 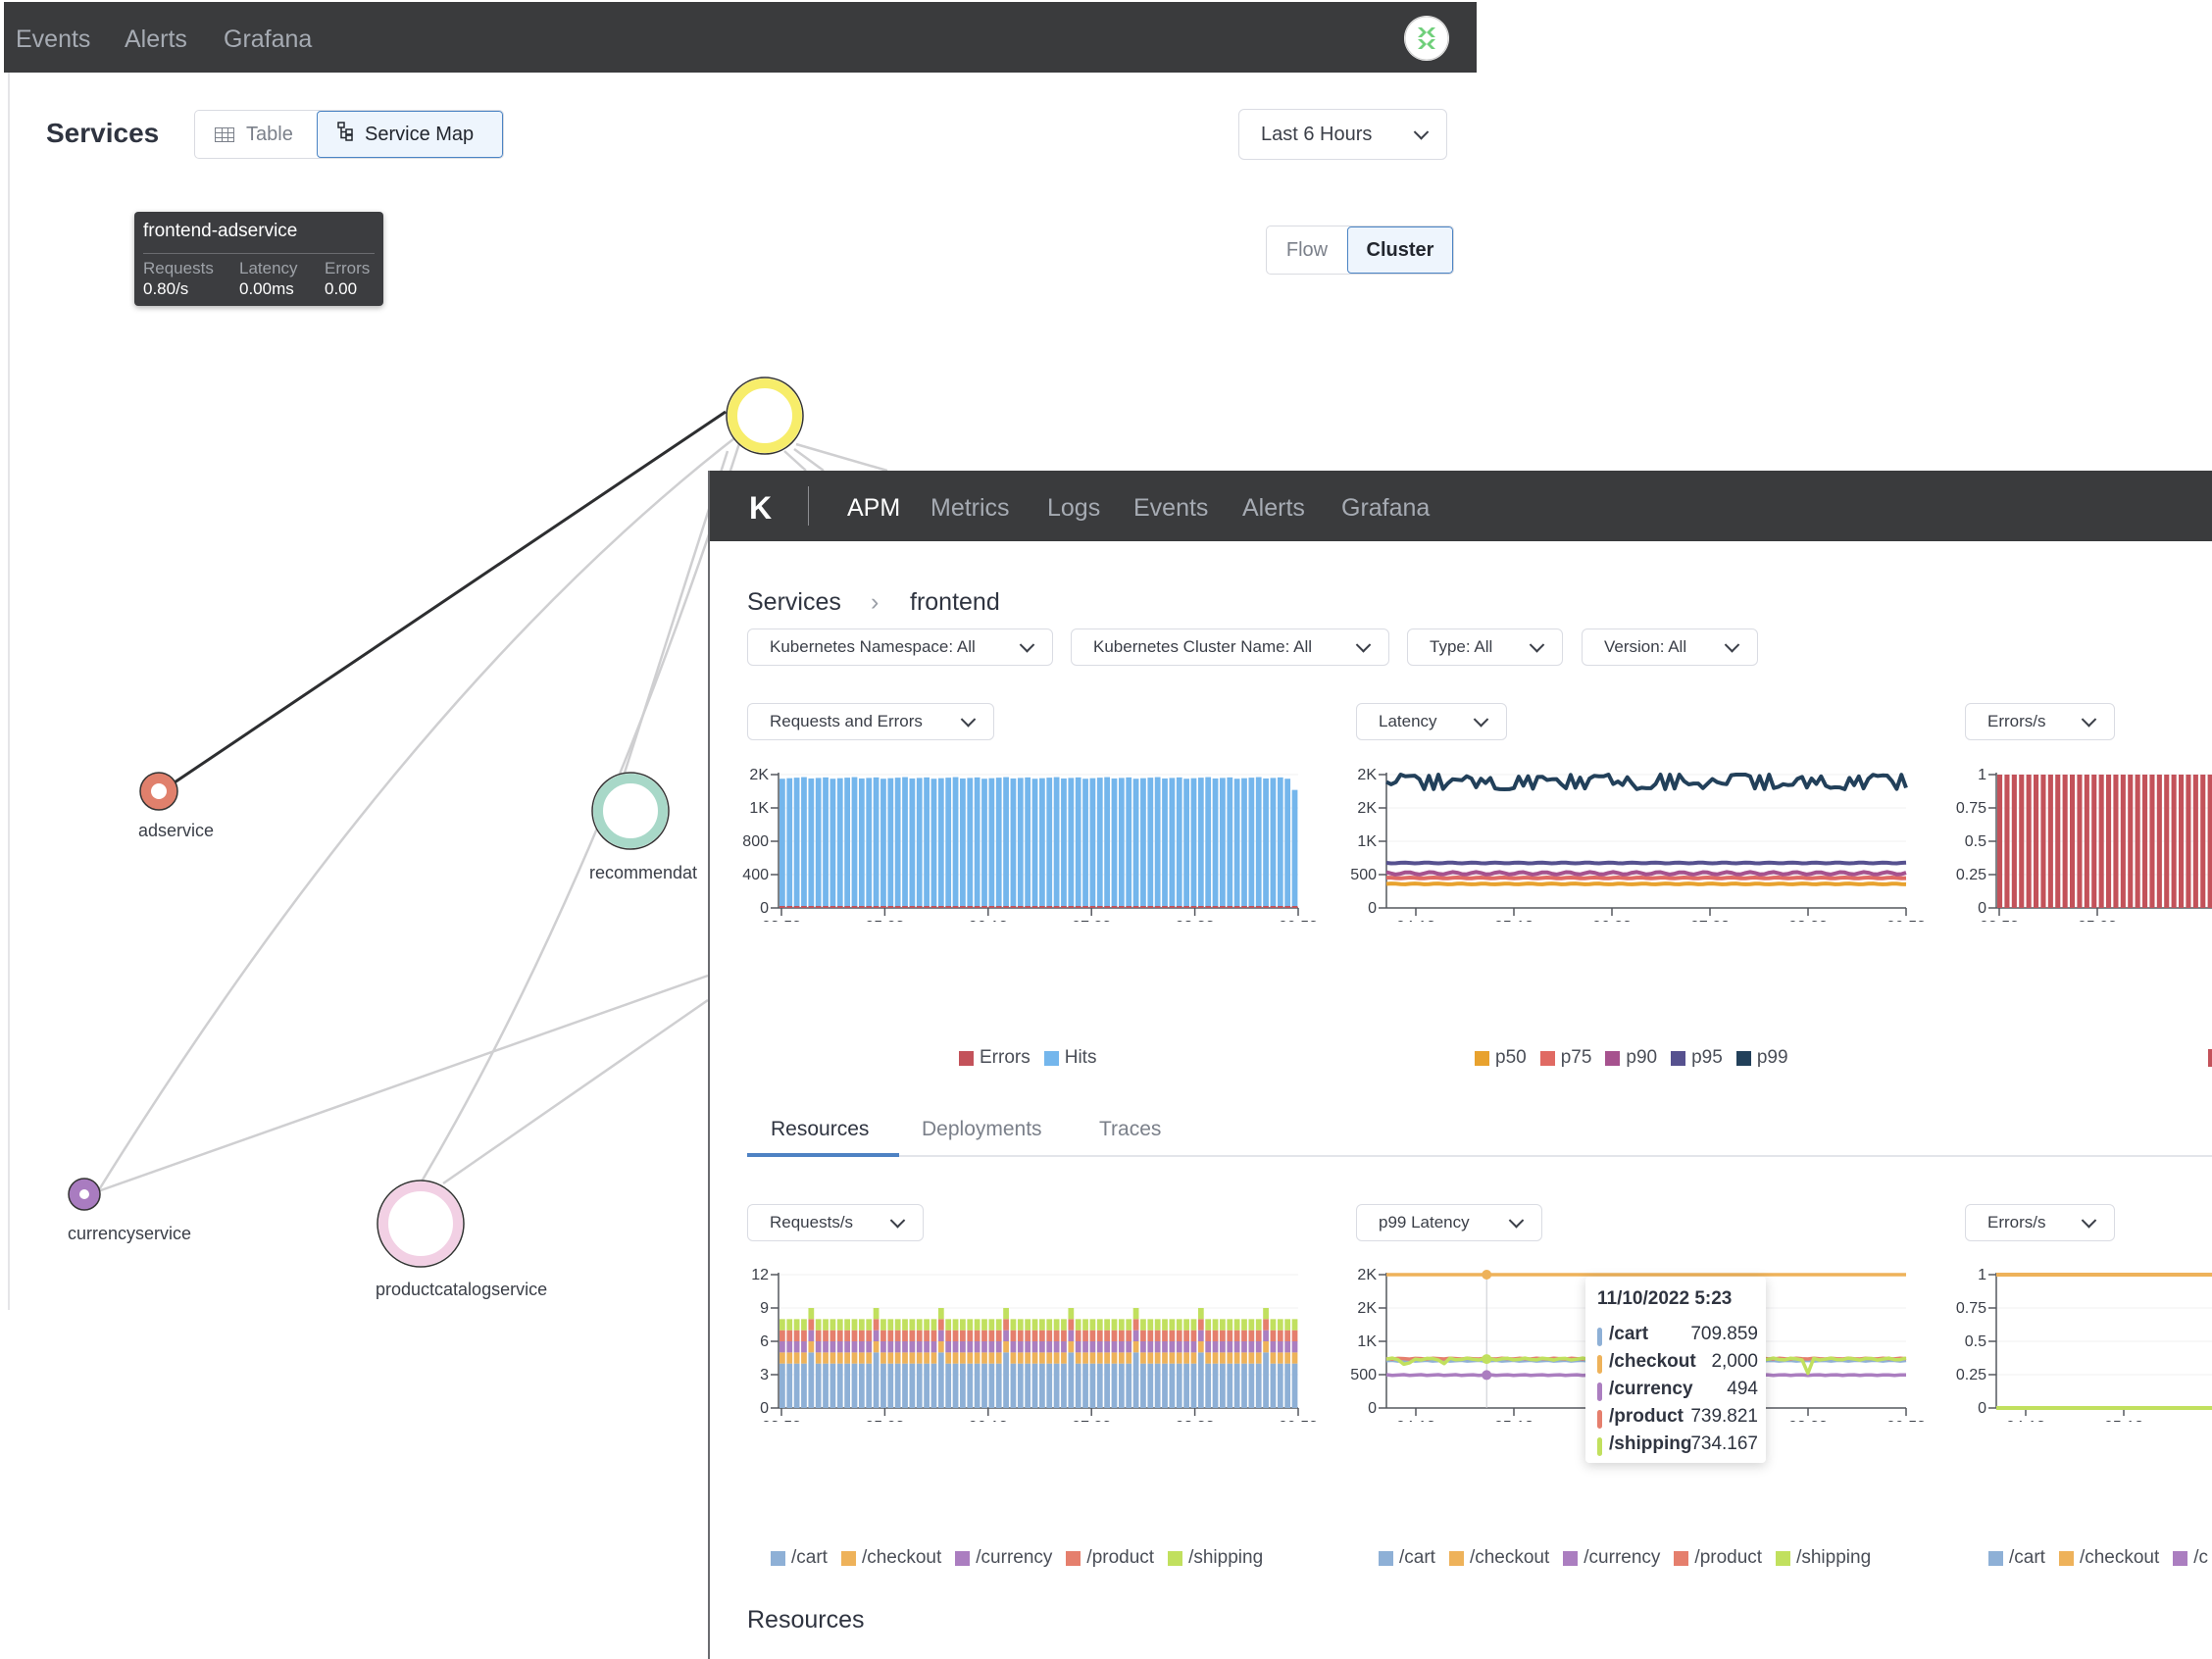 What do you see at coordinates (341, 289) in the screenshot?
I see `errors-value: 0.00` at bounding box center [341, 289].